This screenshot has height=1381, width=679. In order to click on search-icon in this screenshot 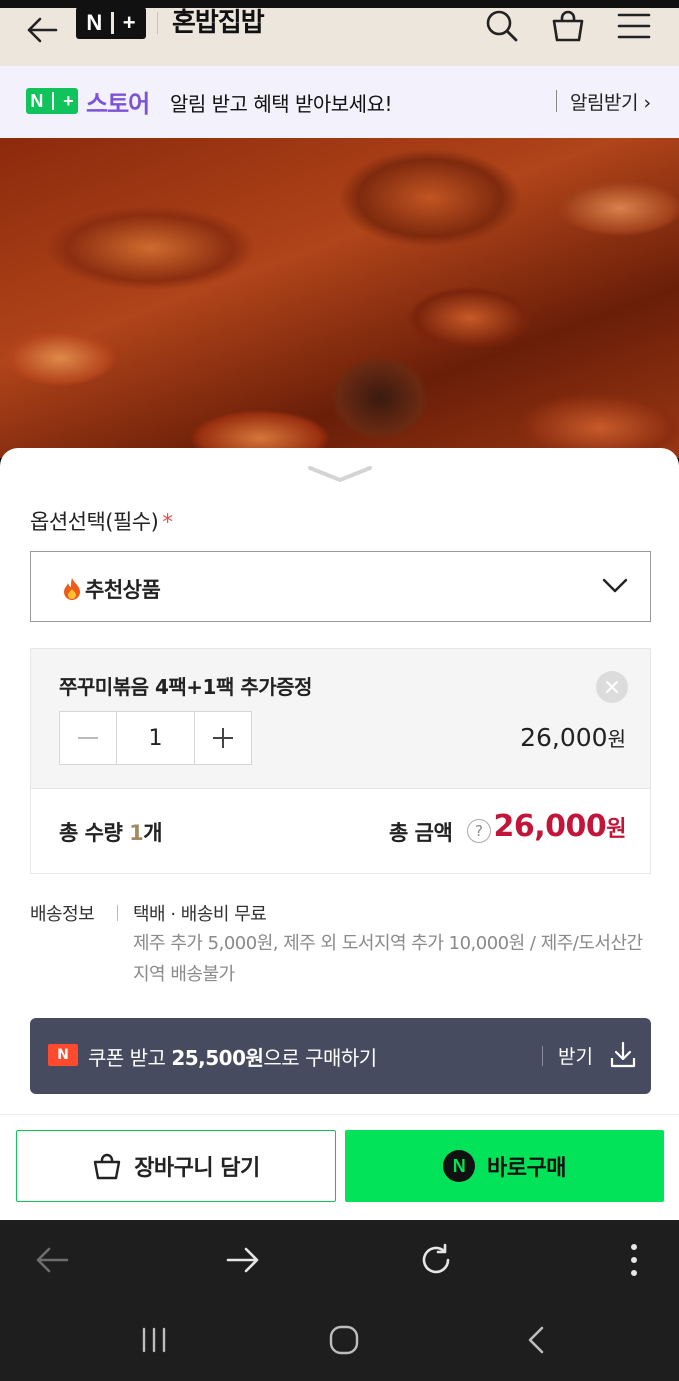, I will do `click(502, 26)`.